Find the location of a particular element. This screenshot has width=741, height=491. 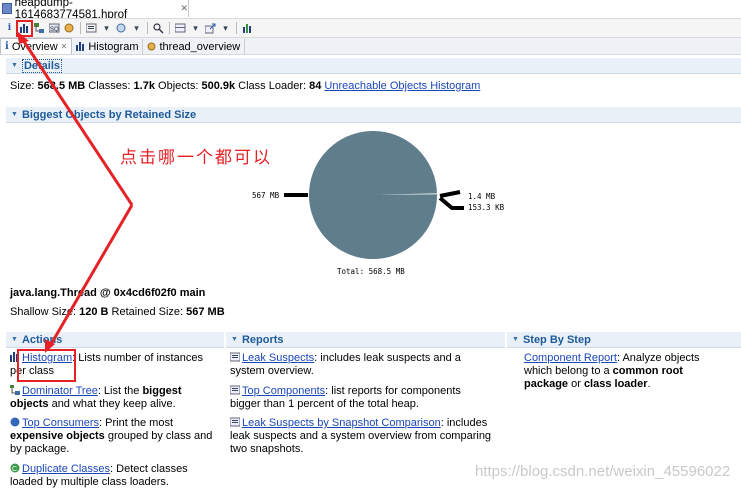

classes-label: Classes: is located at coordinates (109, 86).